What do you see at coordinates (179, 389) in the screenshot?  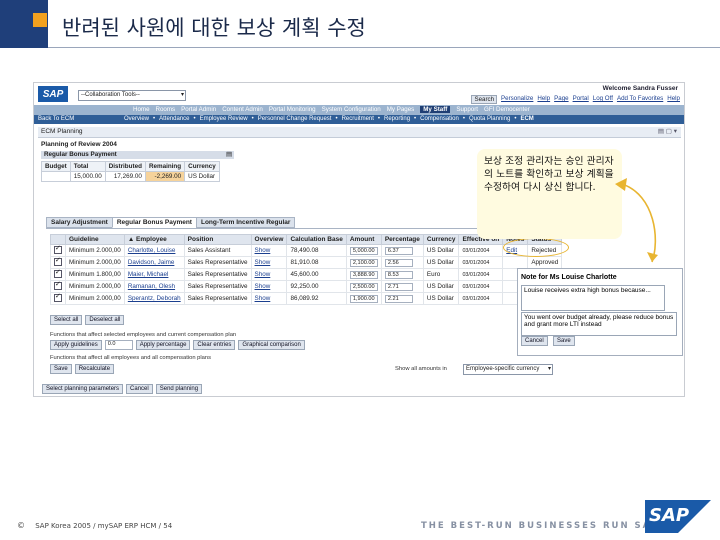 I see `send-planning-button: Send planning` at bounding box center [179, 389].